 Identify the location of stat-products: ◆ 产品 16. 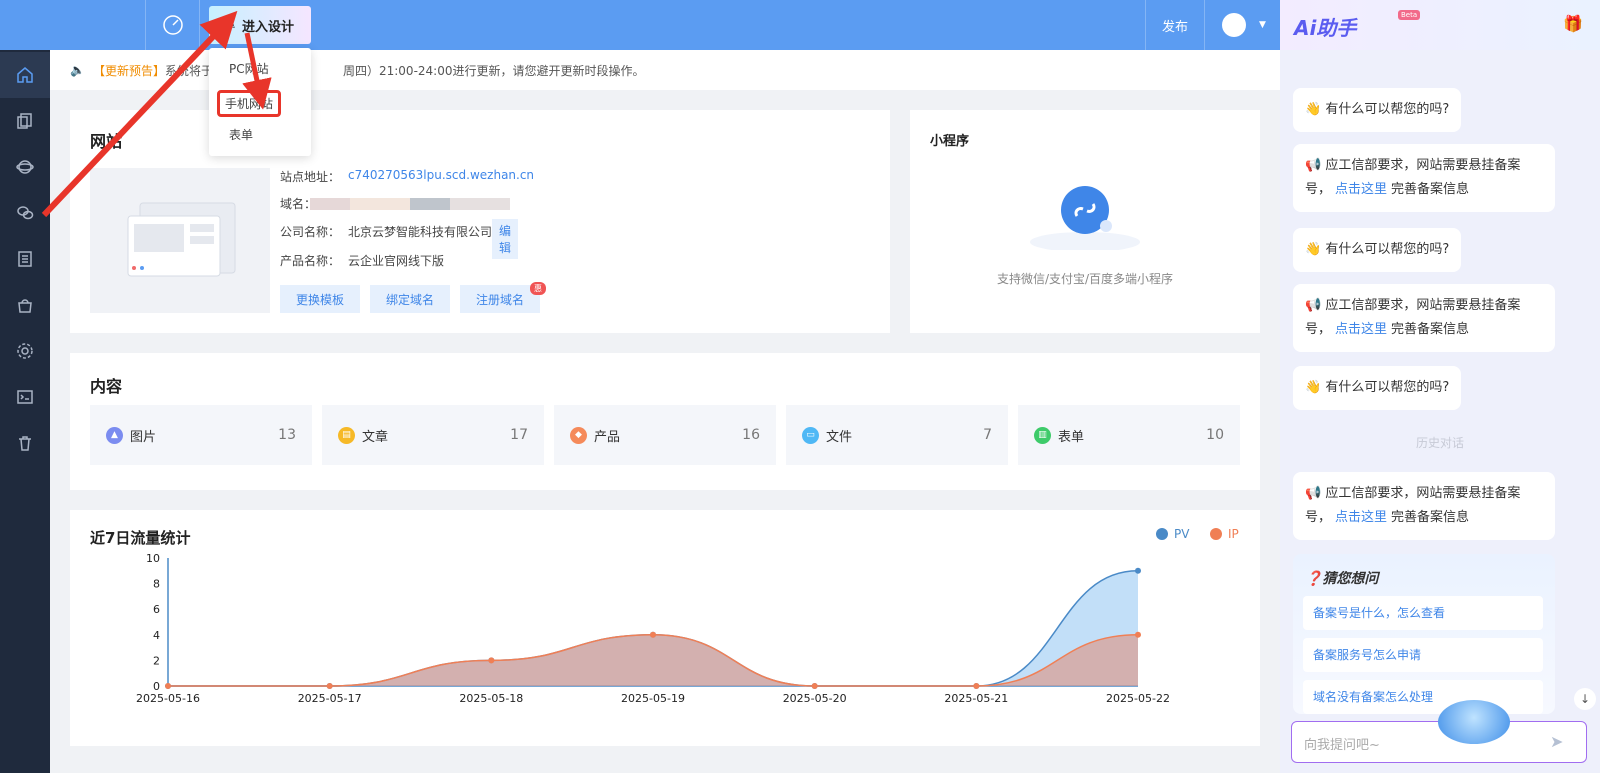
(665, 435).